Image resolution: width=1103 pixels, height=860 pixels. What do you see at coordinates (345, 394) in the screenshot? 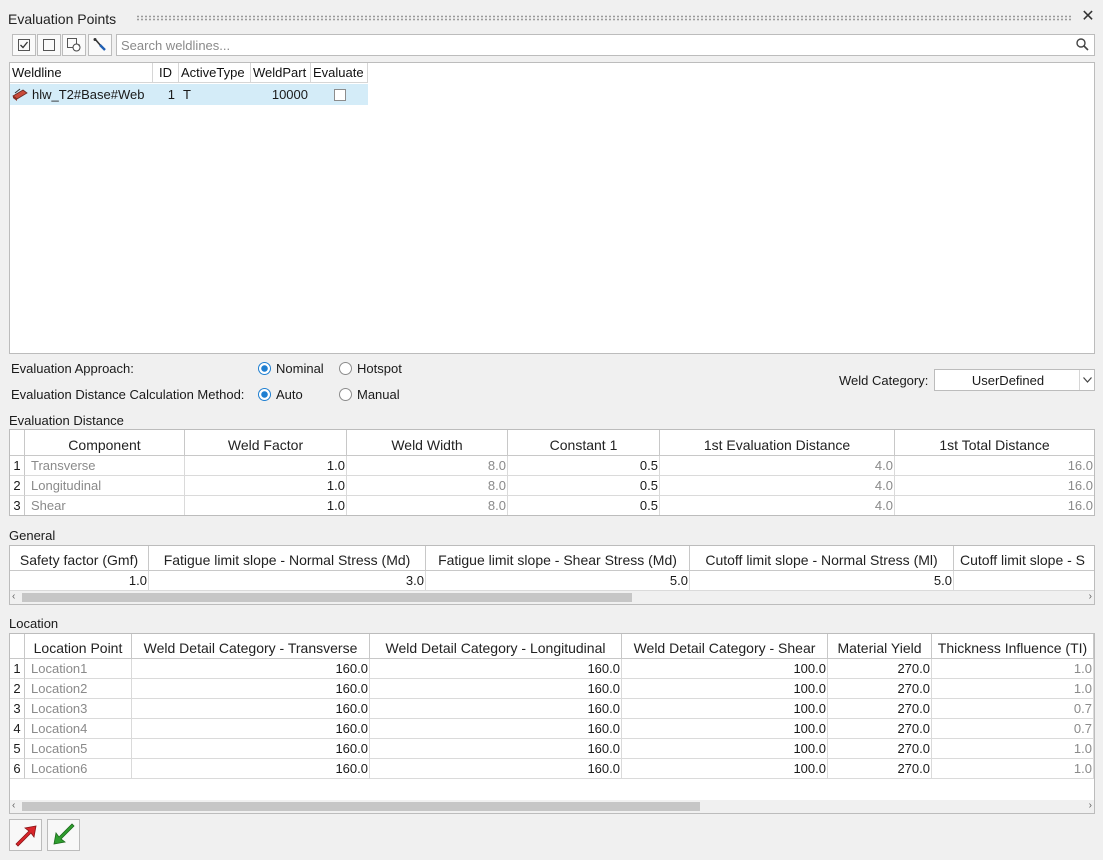
I see `distance-manual-radio` at bounding box center [345, 394].